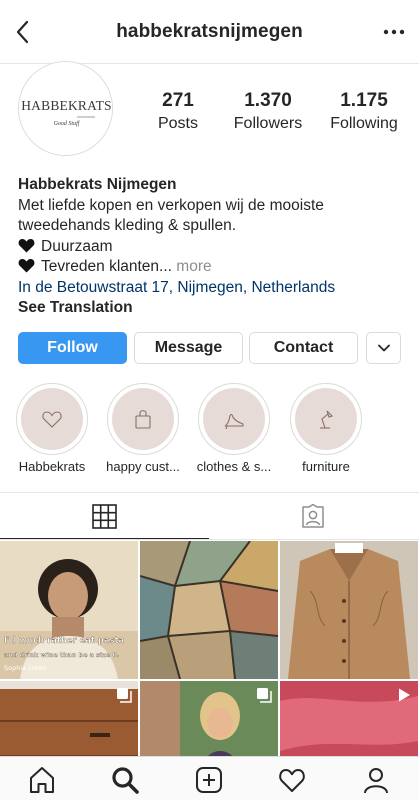 The height and width of the screenshot is (800, 419). I want to click on tagged-user-icon, so click(313, 516).